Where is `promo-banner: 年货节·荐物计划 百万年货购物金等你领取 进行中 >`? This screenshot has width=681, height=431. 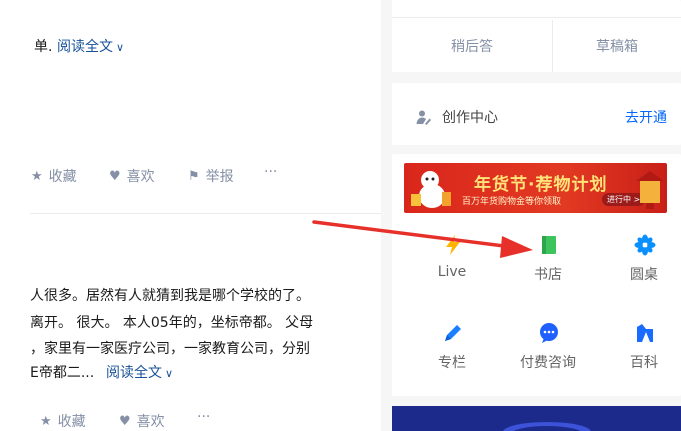
promo-banner: 年货节·荐物计划 百万年货购物金等你领取 进行中 > is located at coordinates (535, 188).